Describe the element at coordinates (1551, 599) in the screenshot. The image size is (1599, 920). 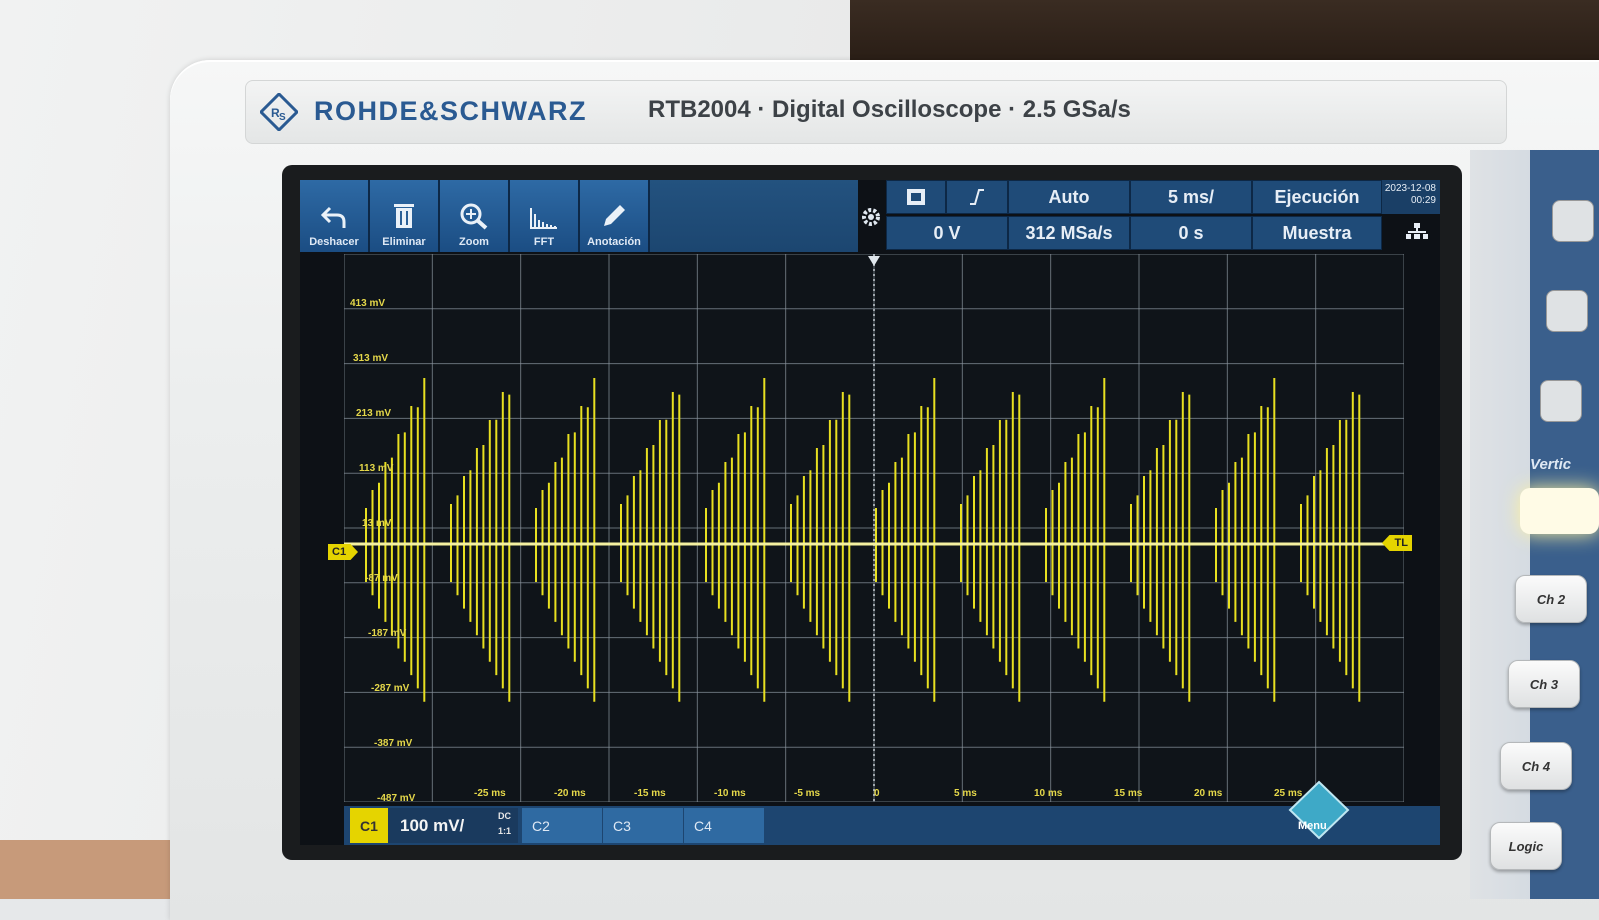
I see `ch2-key: Ch 2` at that location.